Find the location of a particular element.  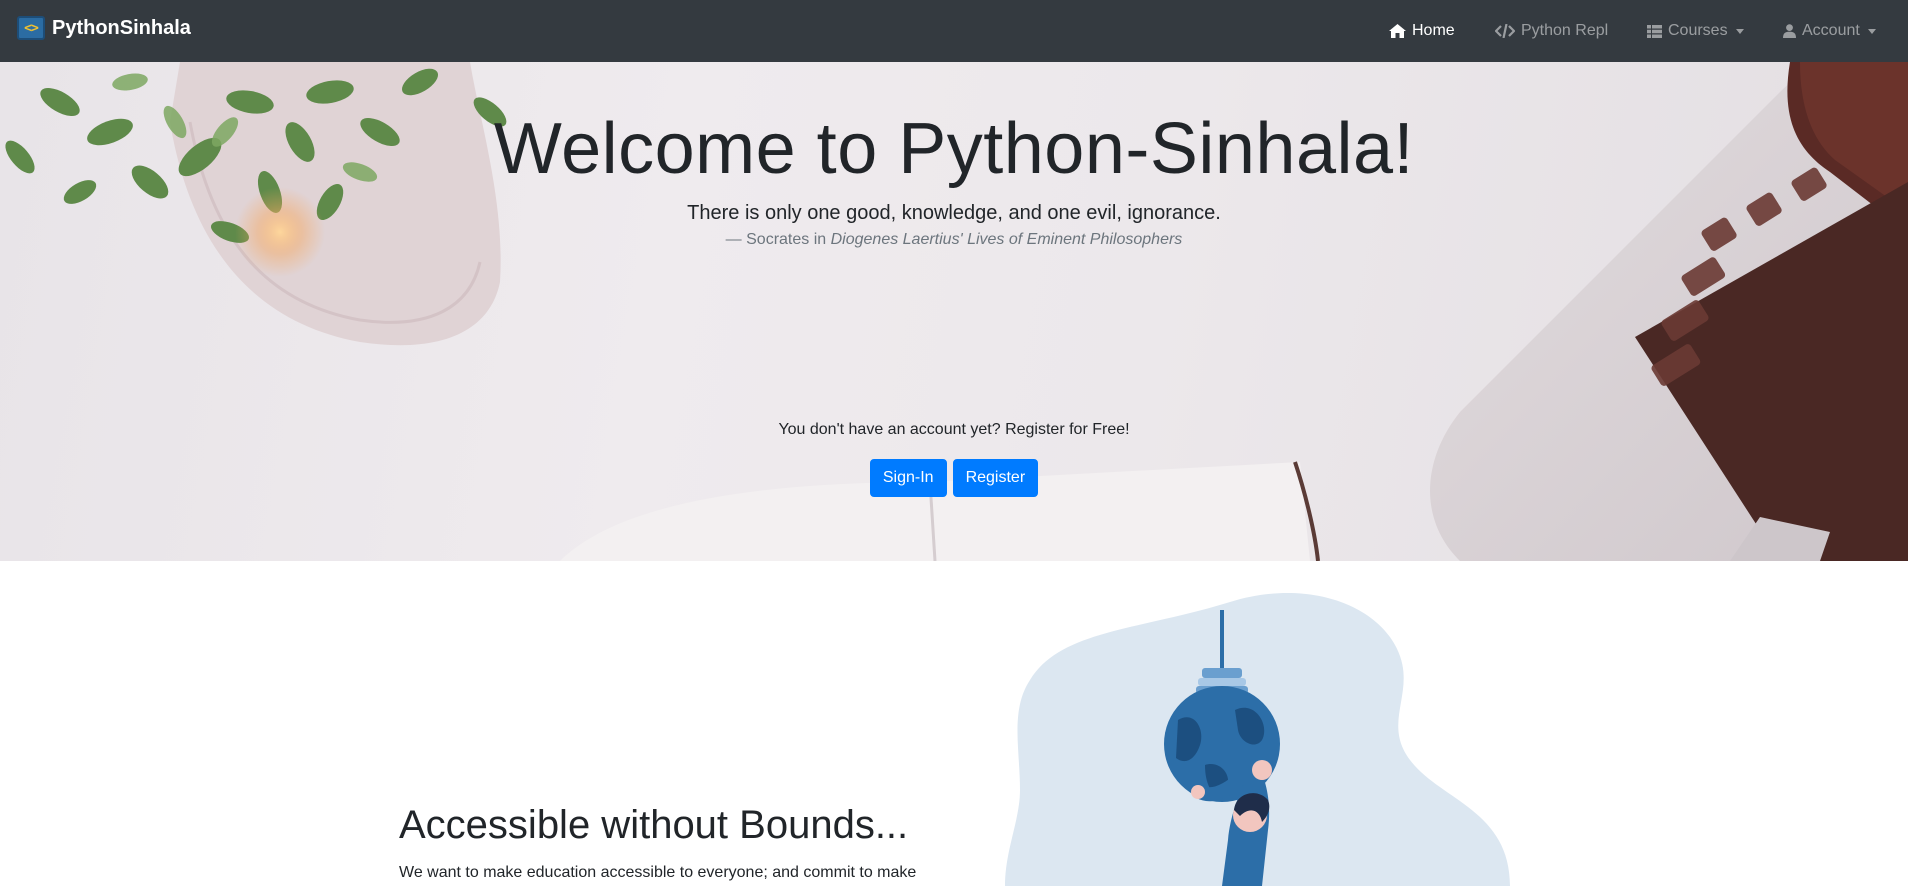

auth-buttons: Sign-In Register is located at coordinates (954, 478).